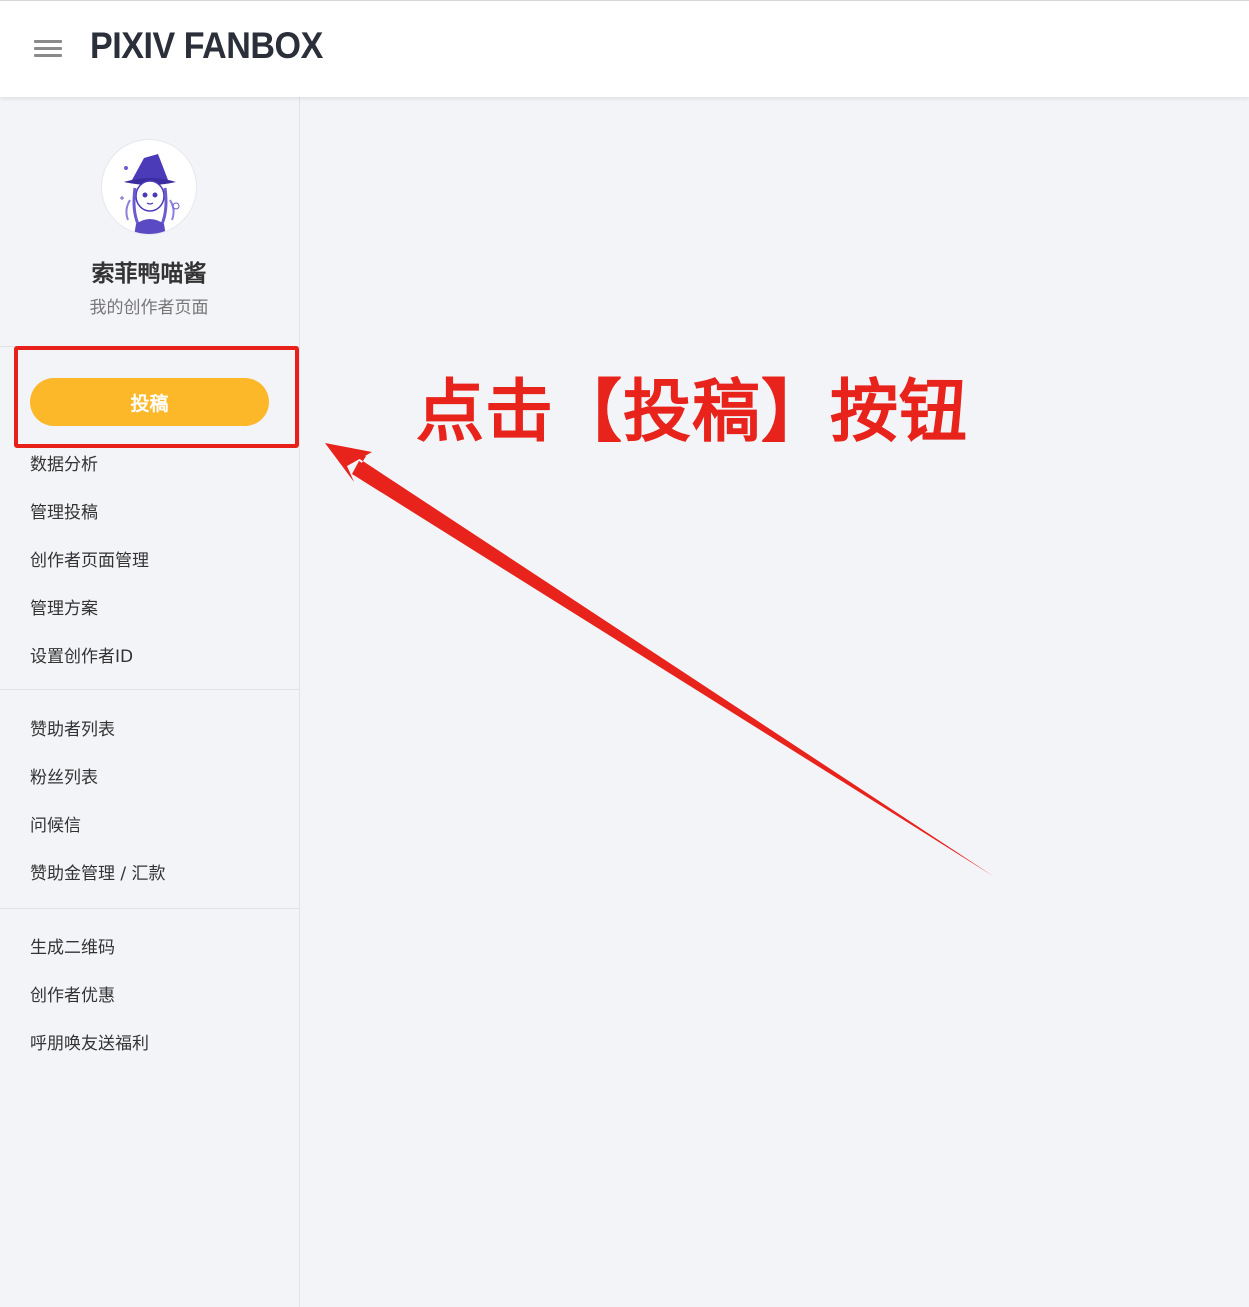  What do you see at coordinates (206, 46) in the screenshot?
I see `site-logo: PIXIV FANBOX` at bounding box center [206, 46].